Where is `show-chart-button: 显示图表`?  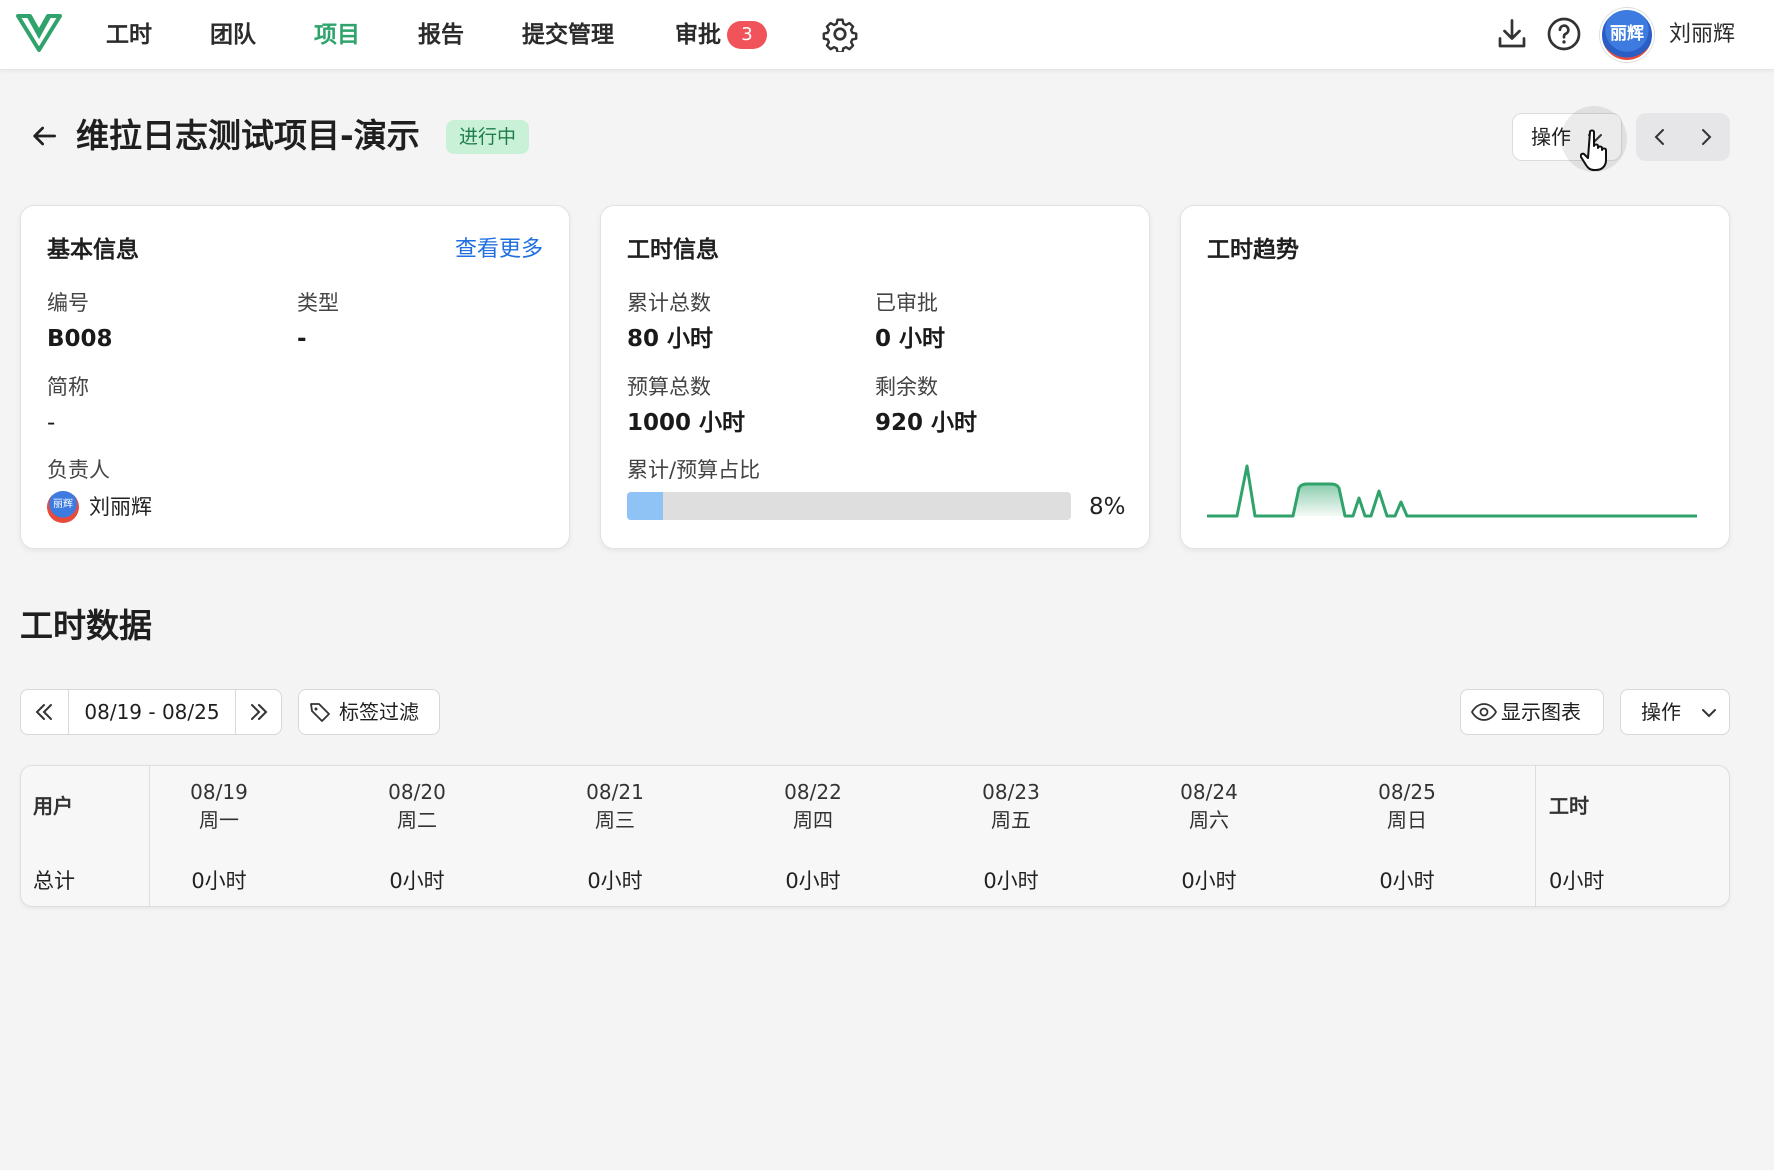
show-chart-button: 显示图表 is located at coordinates (1532, 712).